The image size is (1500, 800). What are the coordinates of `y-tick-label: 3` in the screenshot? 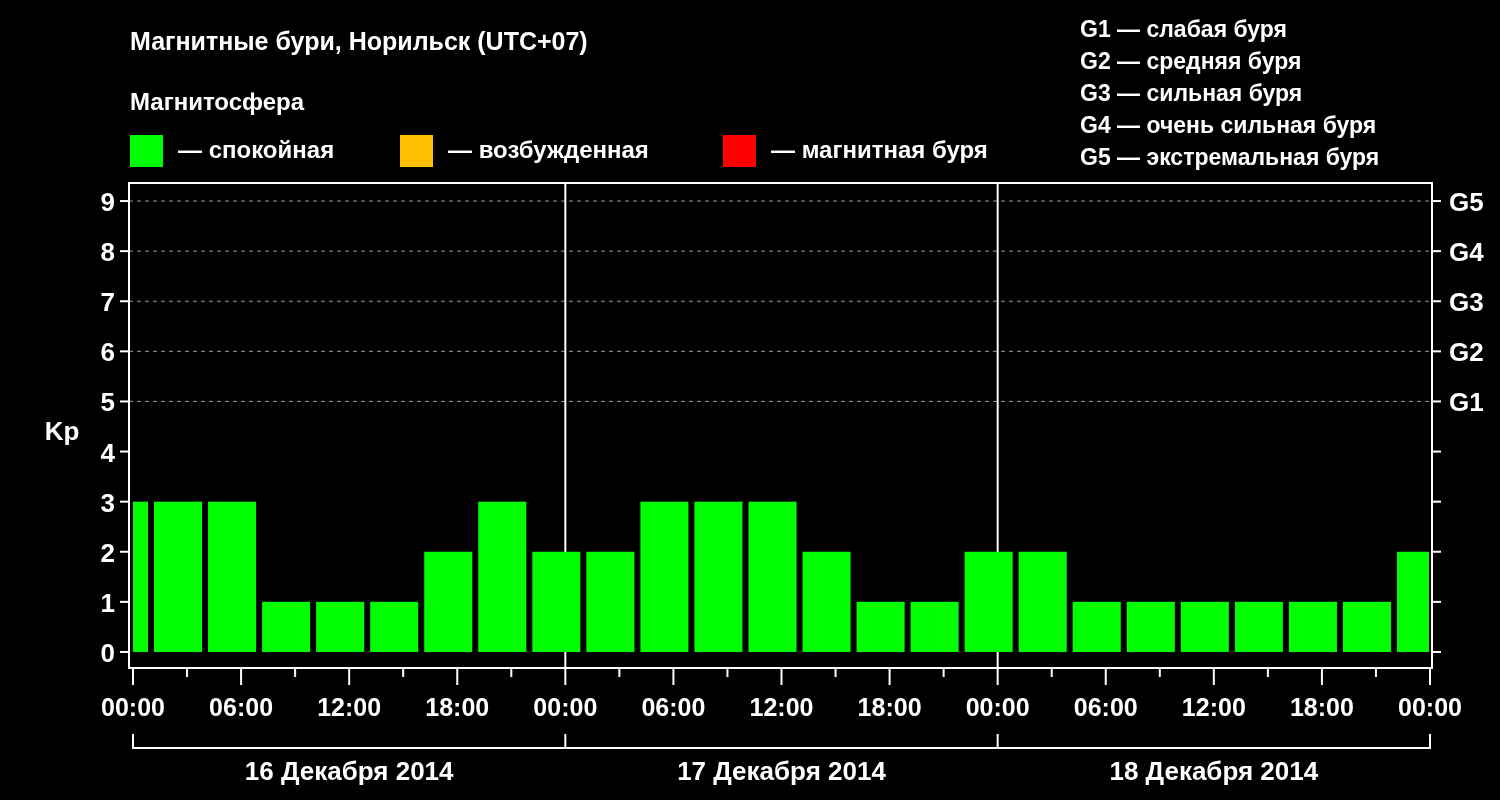 It's located at (107, 502).